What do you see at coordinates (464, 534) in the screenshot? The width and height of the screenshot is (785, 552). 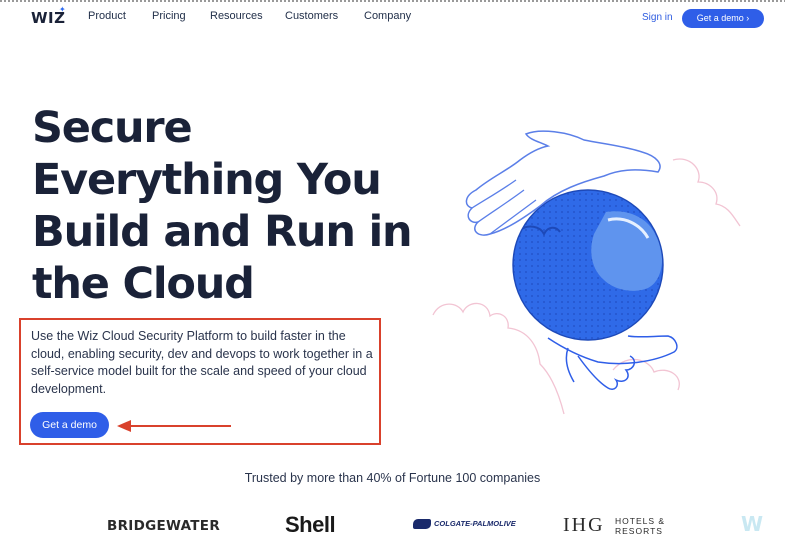 I see `colgate-palmolive-logo: COLGATE-PALMOLIVE` at bounding box center [464, 534].